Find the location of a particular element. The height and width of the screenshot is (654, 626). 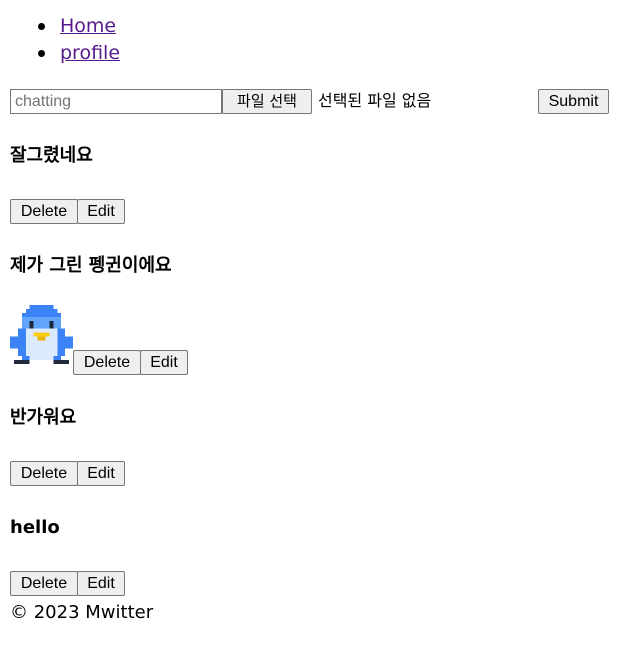

chat-input is located at coordinates (116, 101).